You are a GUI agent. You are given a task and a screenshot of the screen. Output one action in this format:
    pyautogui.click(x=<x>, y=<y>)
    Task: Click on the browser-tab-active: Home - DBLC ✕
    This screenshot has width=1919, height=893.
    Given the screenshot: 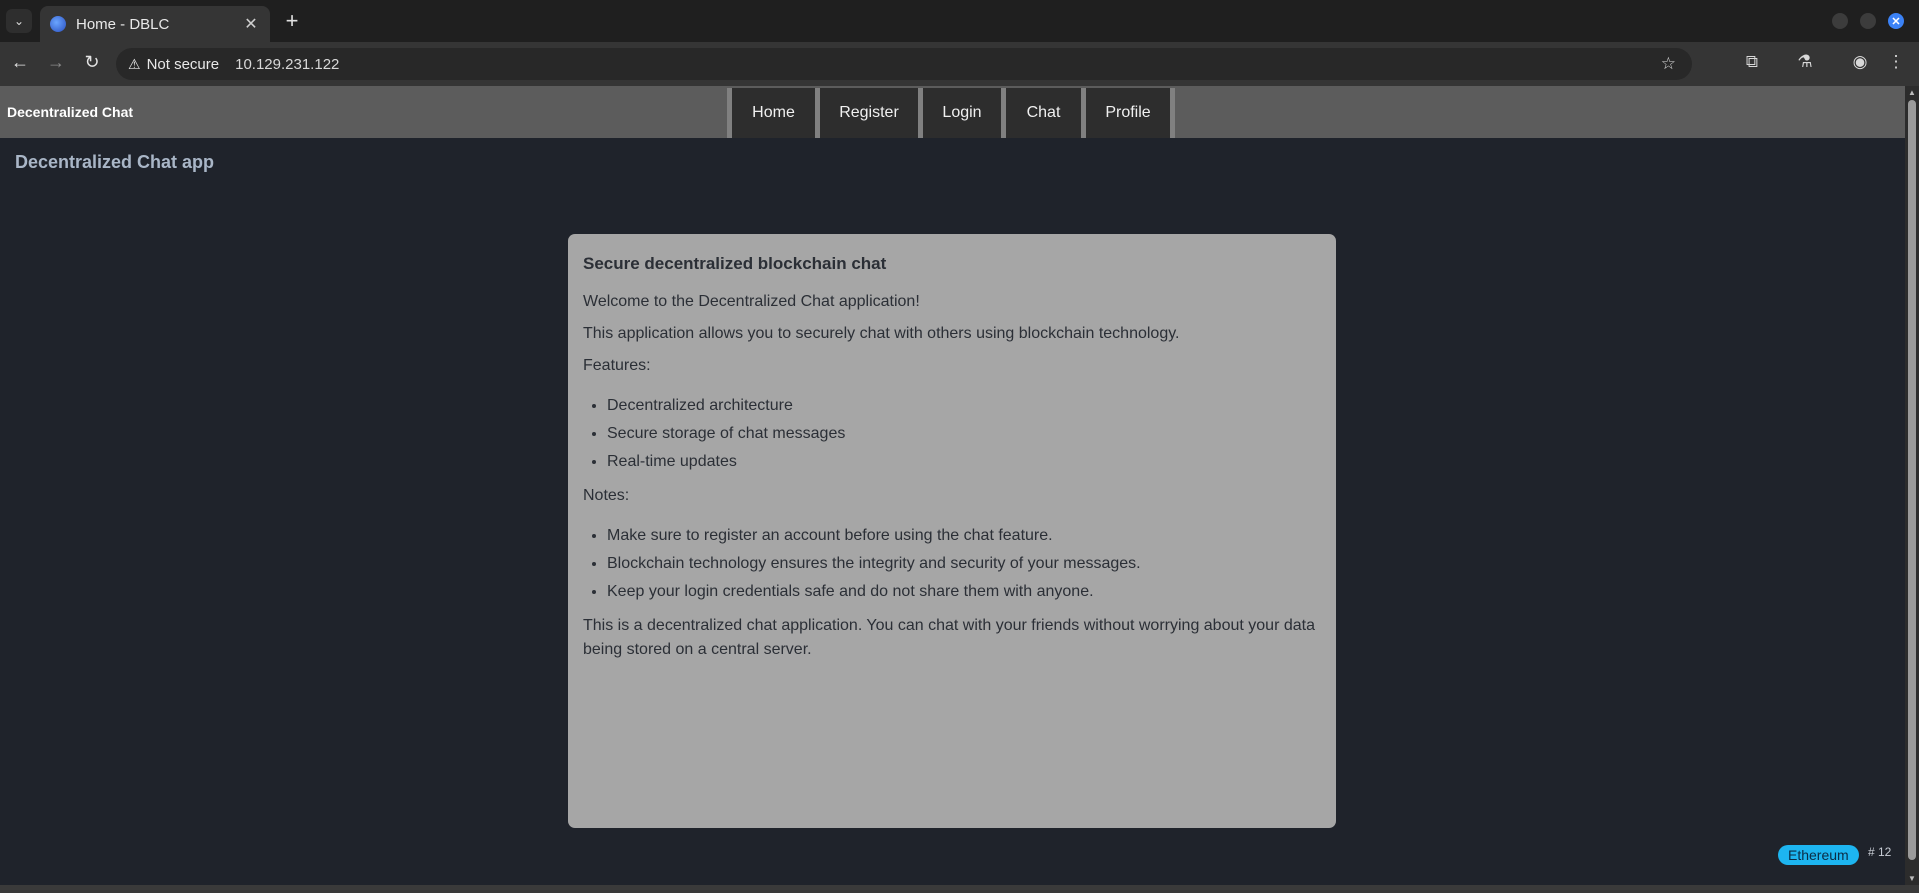 What is the action you would take?
    pyautogui.click(x=155, y=24)
    